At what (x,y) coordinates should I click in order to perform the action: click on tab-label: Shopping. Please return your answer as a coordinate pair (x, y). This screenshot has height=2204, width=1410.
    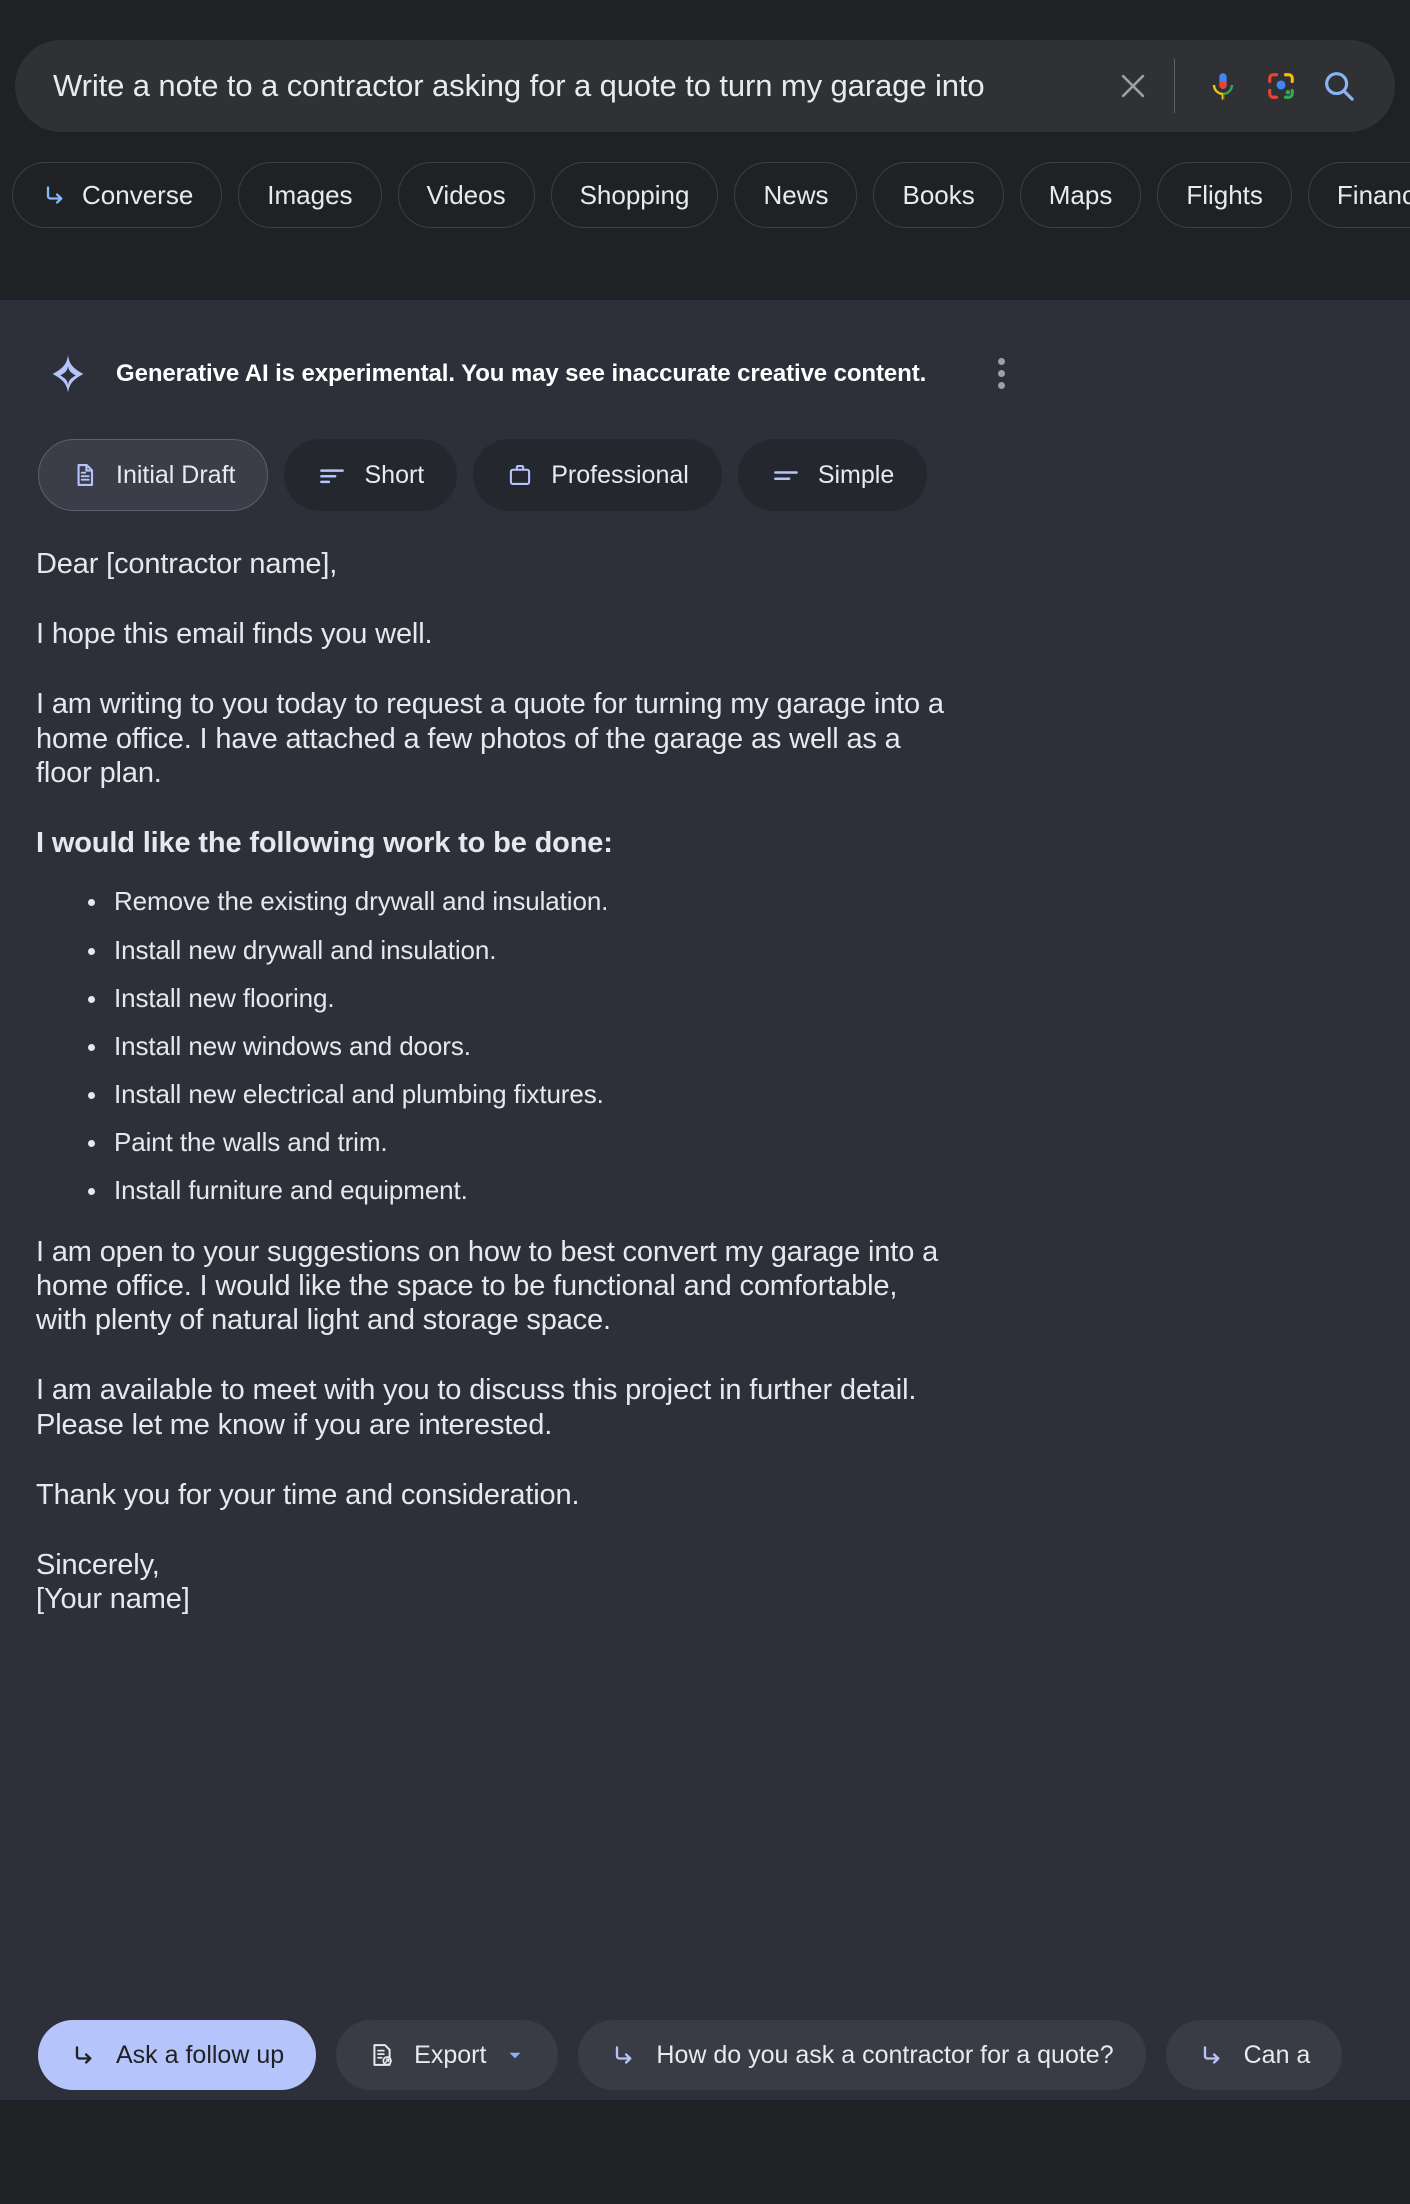
    Looking at the image, I should click on (634, 194).